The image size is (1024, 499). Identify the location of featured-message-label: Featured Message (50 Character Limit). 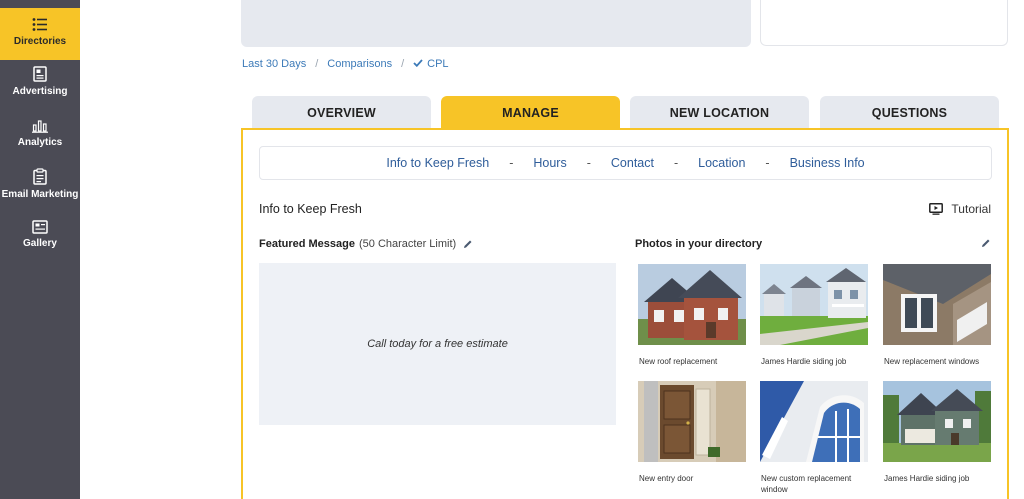
(366, 244).